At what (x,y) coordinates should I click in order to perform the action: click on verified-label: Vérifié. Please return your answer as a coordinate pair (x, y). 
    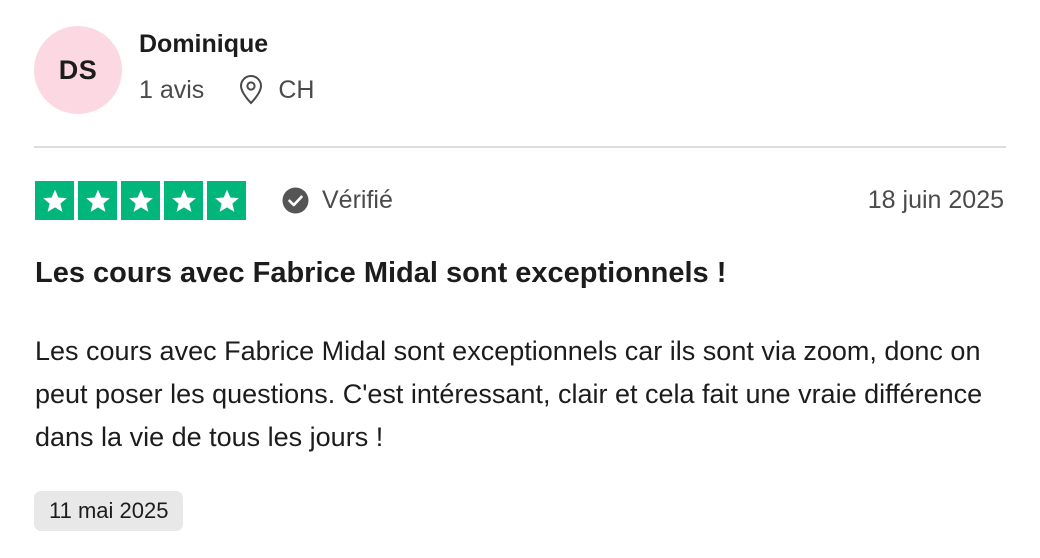
    Looking at the image, I should click on (357, 199).